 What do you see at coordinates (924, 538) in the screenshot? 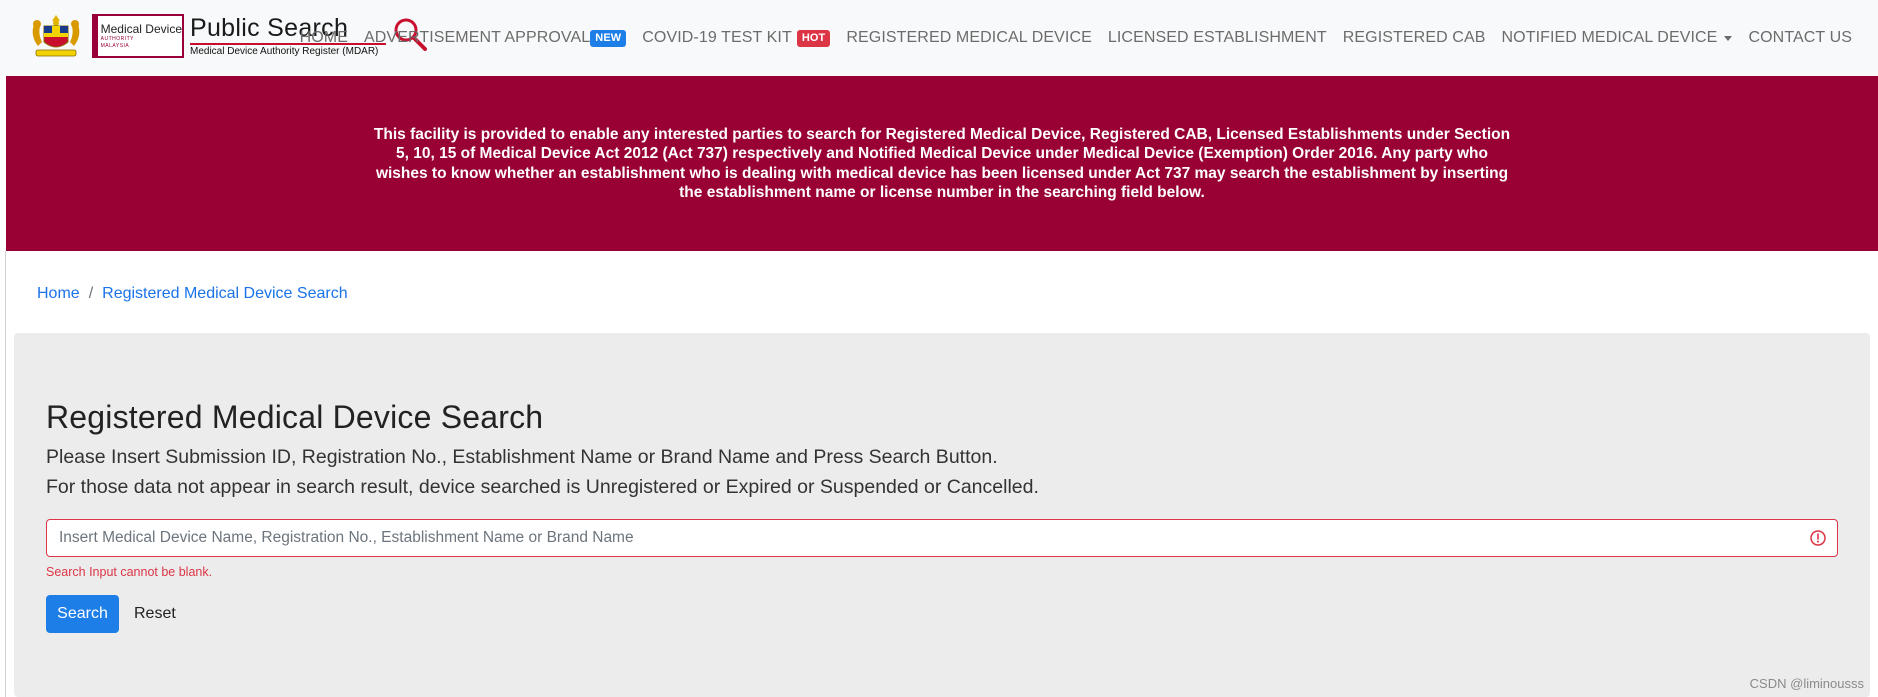
I see `search-input` at bounding box center [924, 538].